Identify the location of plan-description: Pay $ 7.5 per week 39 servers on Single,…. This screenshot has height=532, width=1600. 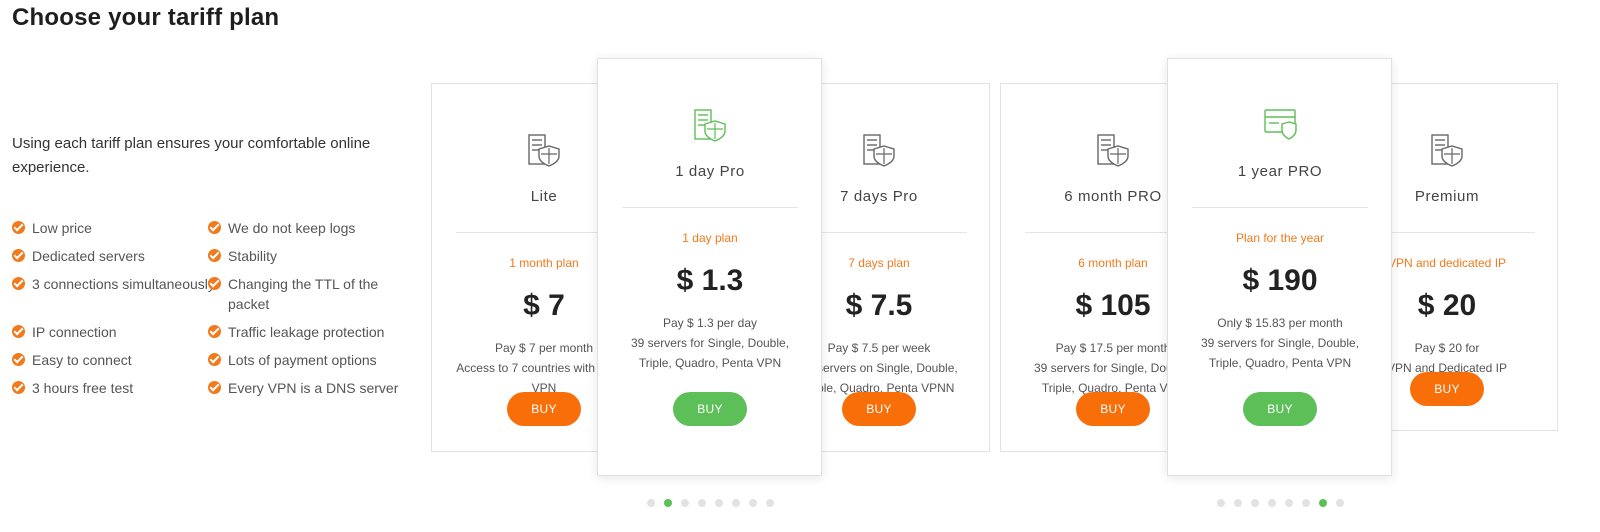
(904, 368).